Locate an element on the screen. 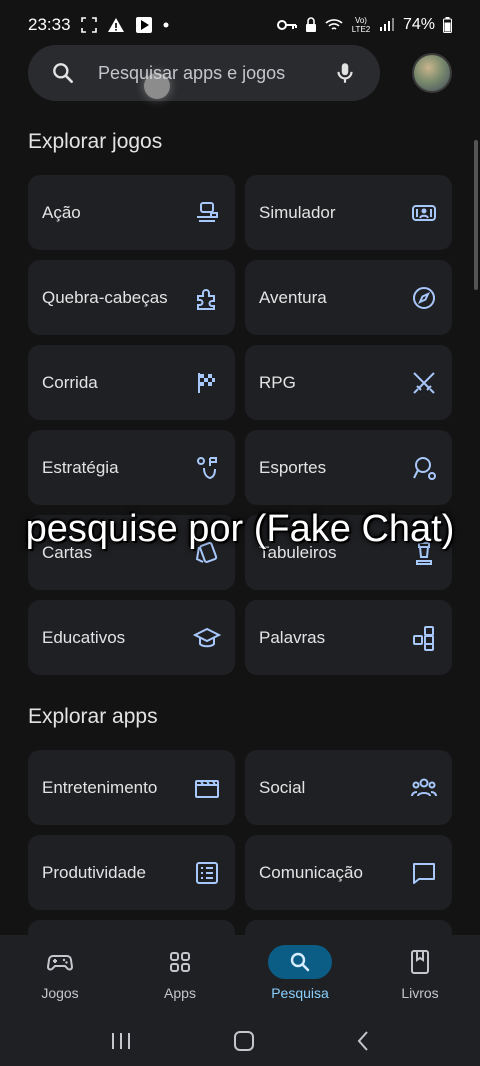 Image resolution: width=480 pixels, height=1066 pixels. category-label: Ação is located at coordinates (61, 212).